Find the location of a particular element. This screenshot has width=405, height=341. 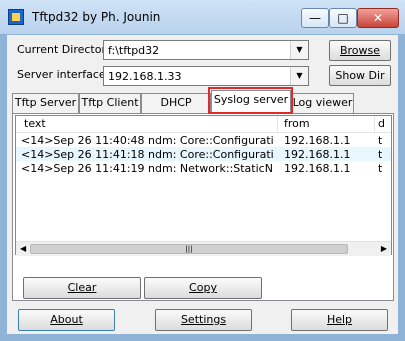

help-label: Help is located at coordinates (339, 319).